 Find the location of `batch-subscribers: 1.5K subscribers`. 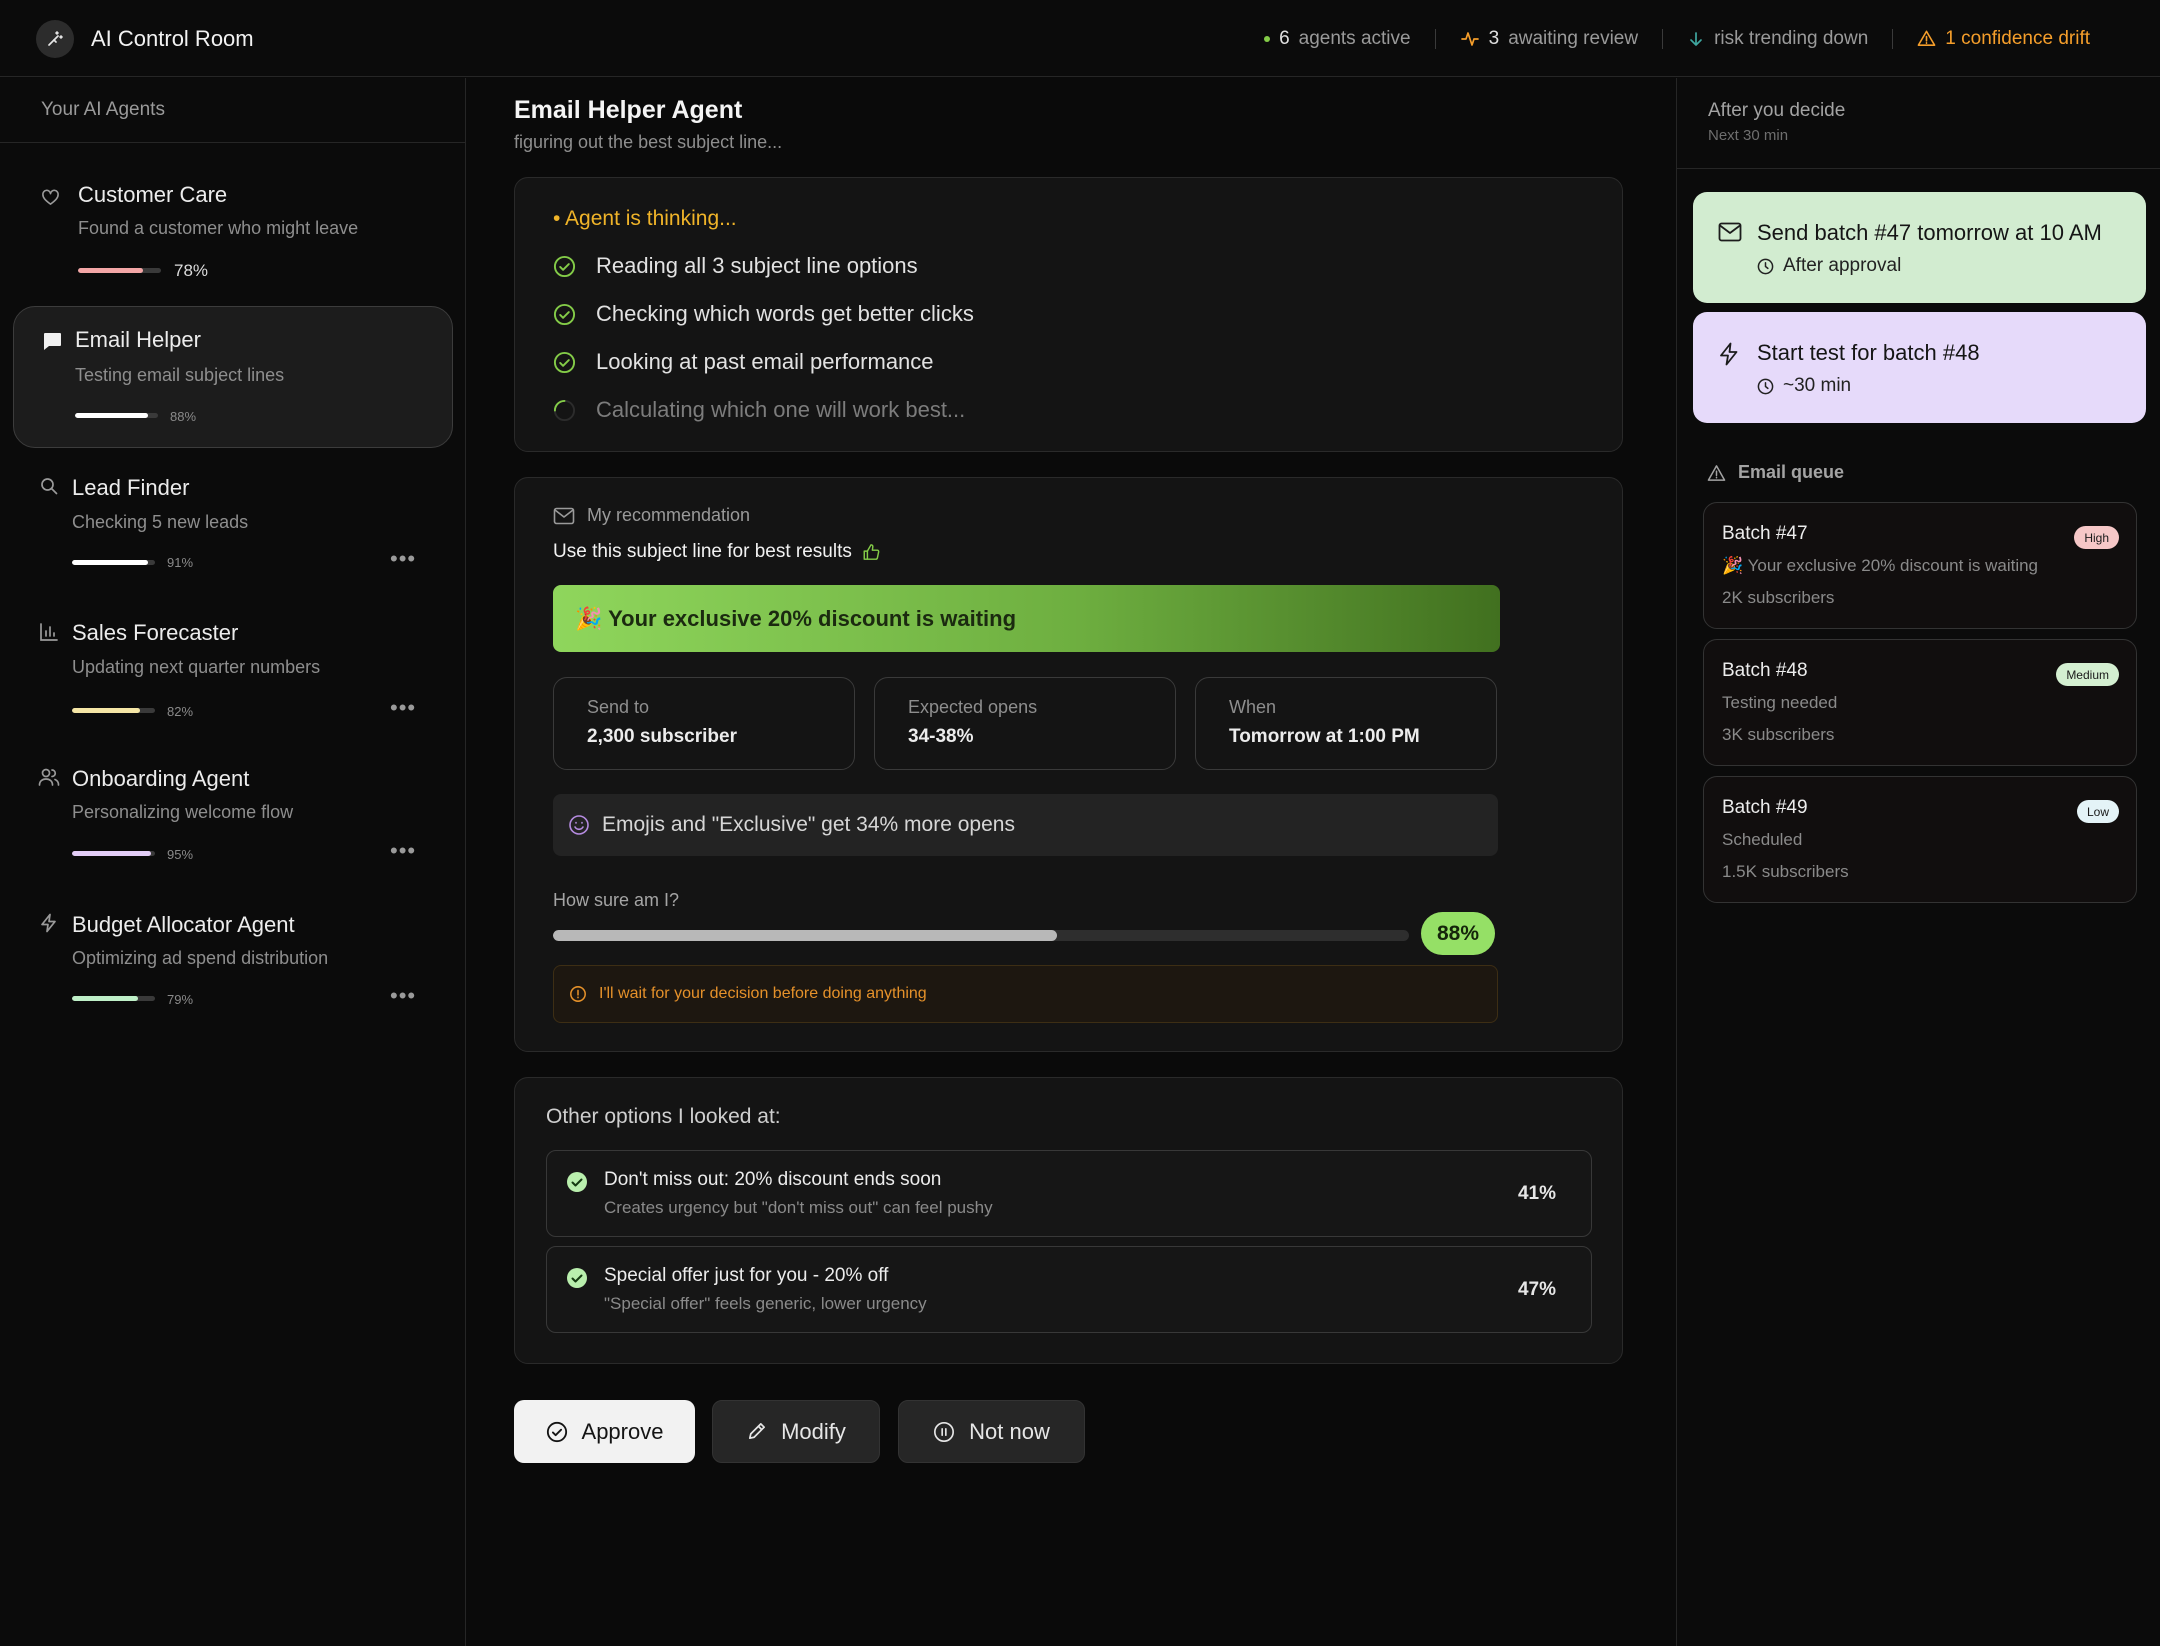

batch-subscribers: 1.5K subscribers is located at coordinates (1785, 871).